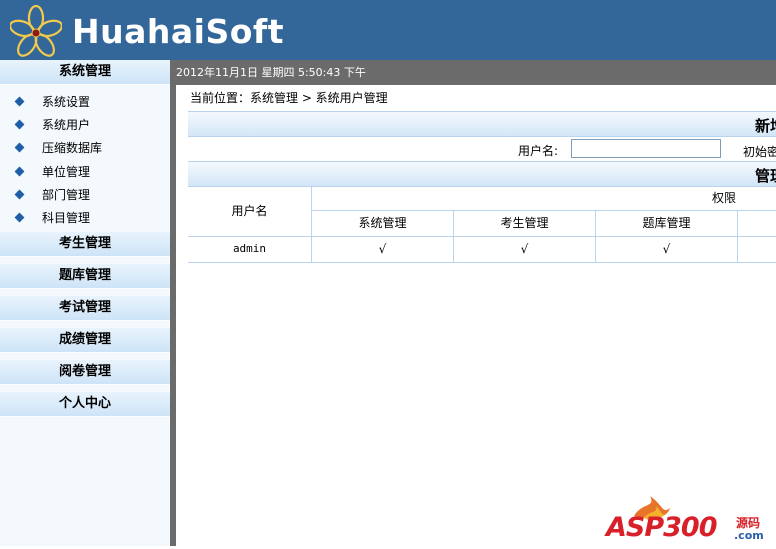 The width and height of the screenshot is (776, 549). Describe the element at coordinates (66, 172) in the screenshot. I see `sidebar-item-label: 单位管理` at that location.